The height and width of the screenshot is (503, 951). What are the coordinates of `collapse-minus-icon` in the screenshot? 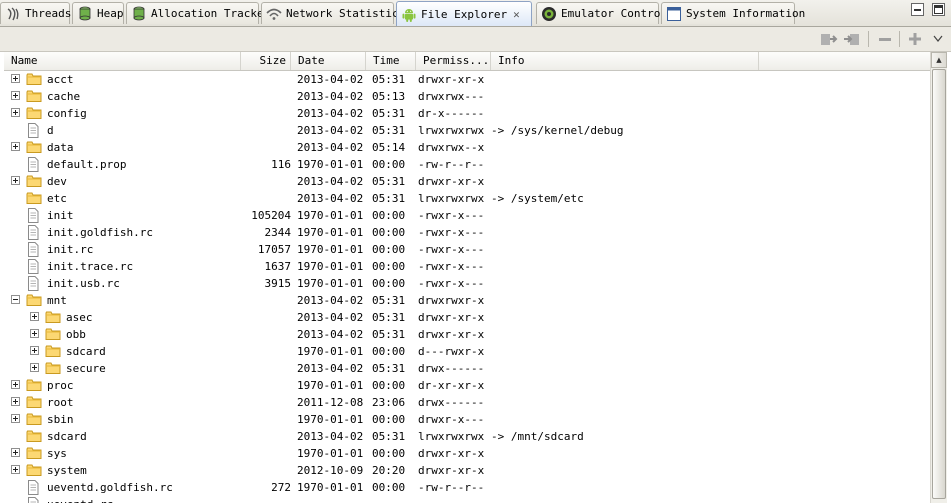 It's located at (15, 299).